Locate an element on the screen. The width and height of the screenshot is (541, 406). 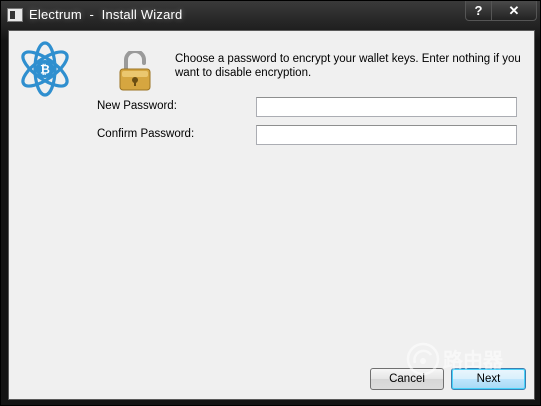
router-watermark-logo: 路由器 is located at coordinates (455, 359).